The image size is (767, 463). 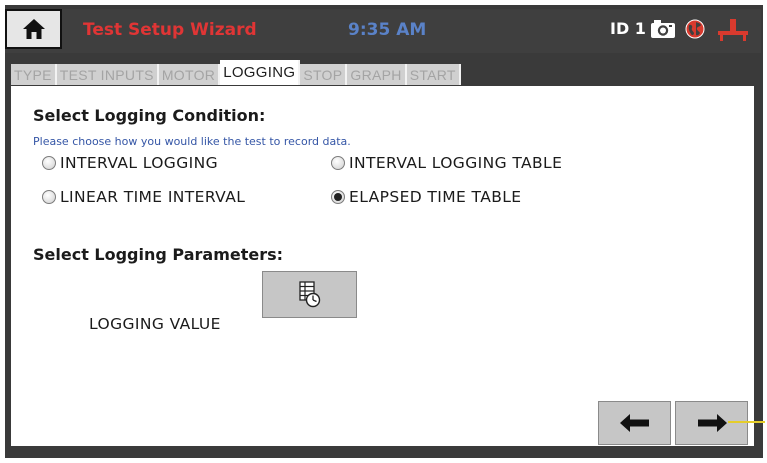 I want to click on radio-interval-logging-table: INTERVAL LOGGING TABLE, so click(x=446, y=163).